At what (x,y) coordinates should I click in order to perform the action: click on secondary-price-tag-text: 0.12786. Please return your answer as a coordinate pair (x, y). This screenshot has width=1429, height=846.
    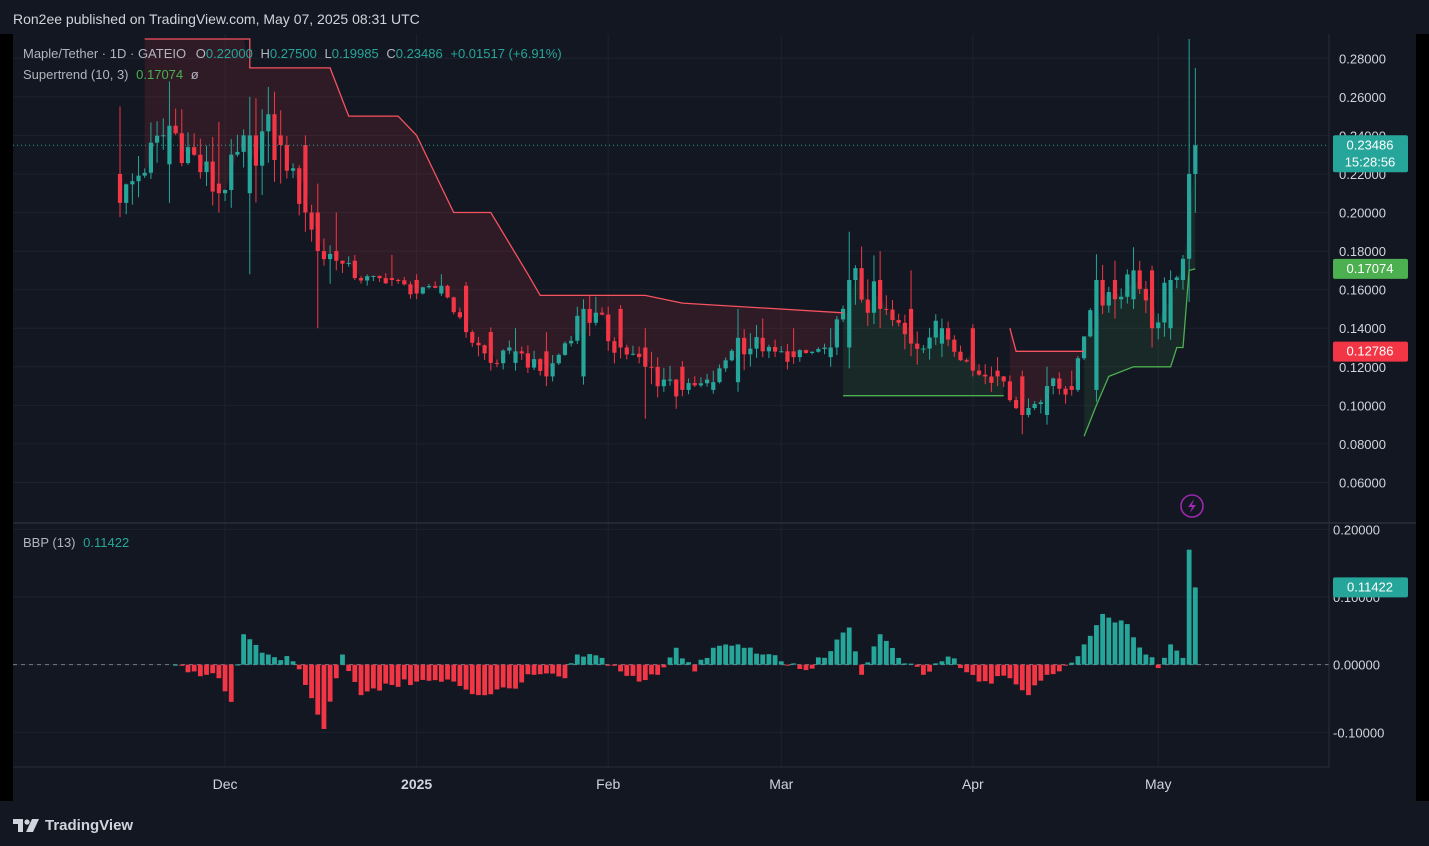
    Looking at the image, I should click on (1370, 351).